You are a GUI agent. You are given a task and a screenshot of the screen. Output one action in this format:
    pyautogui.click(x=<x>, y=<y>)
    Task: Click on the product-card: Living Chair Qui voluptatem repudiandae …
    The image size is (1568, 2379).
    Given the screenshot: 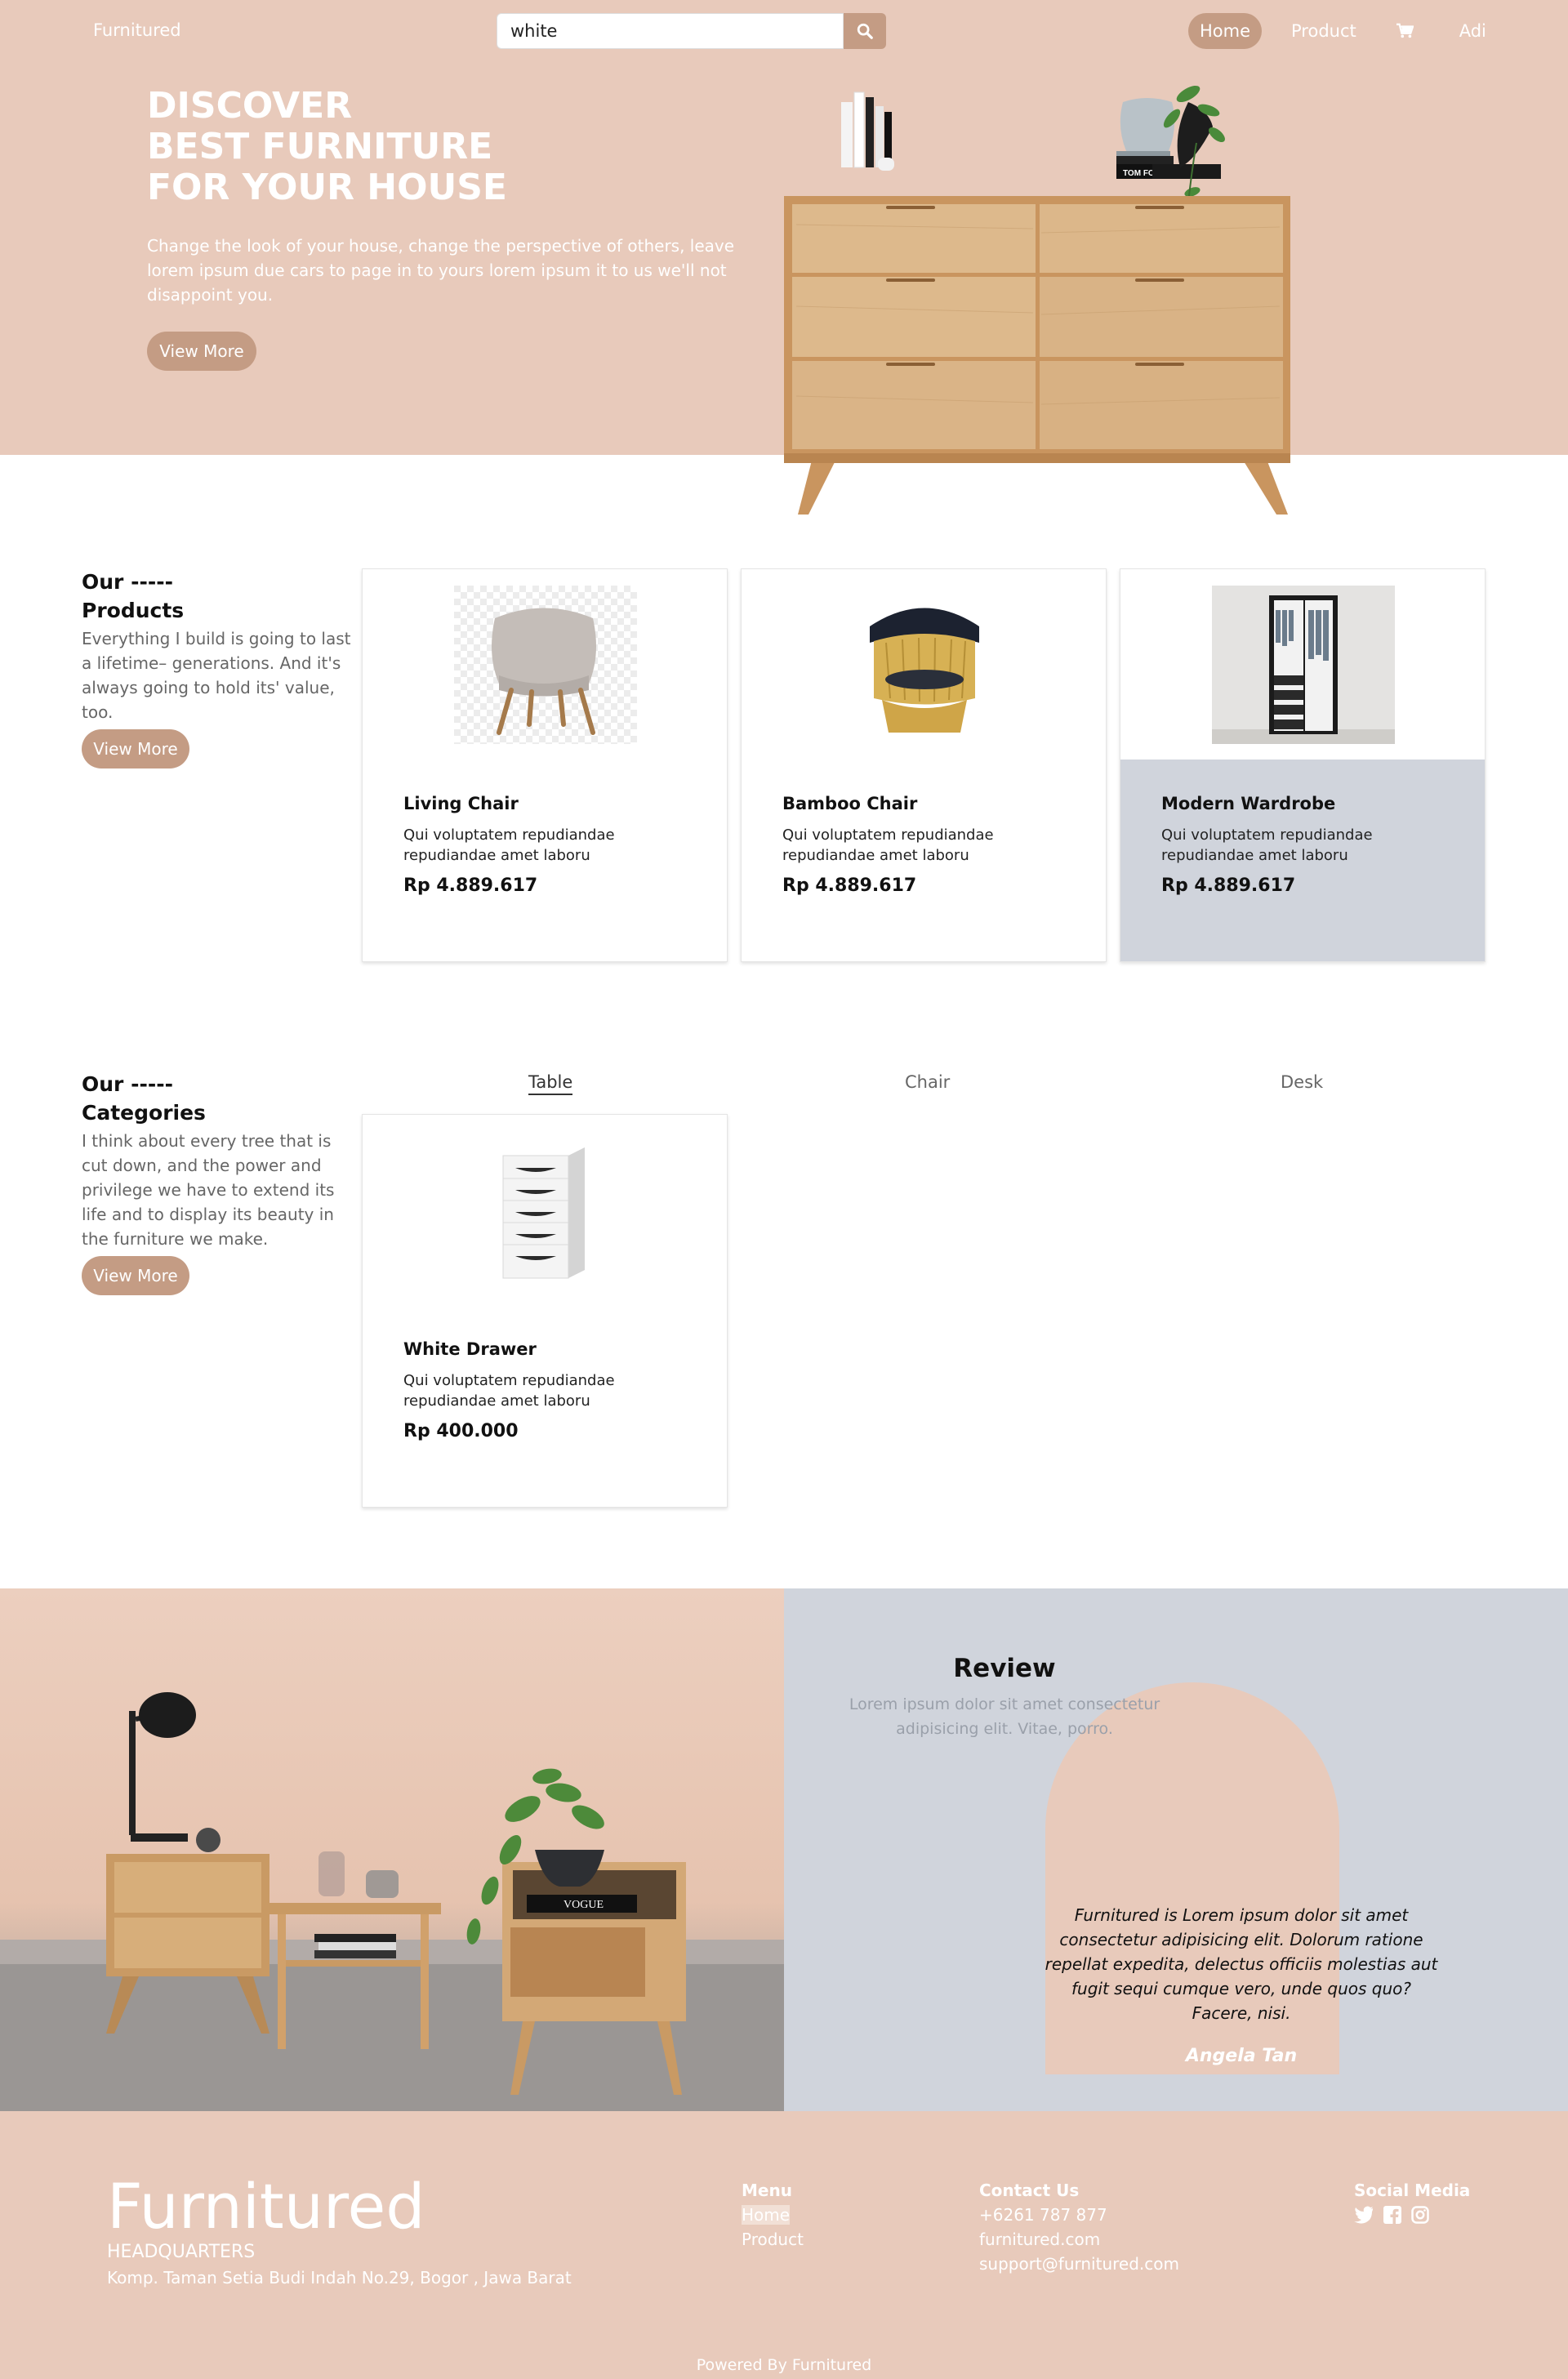 What is the action you would take?
    pyautogui.click(x=545, y=765)
    